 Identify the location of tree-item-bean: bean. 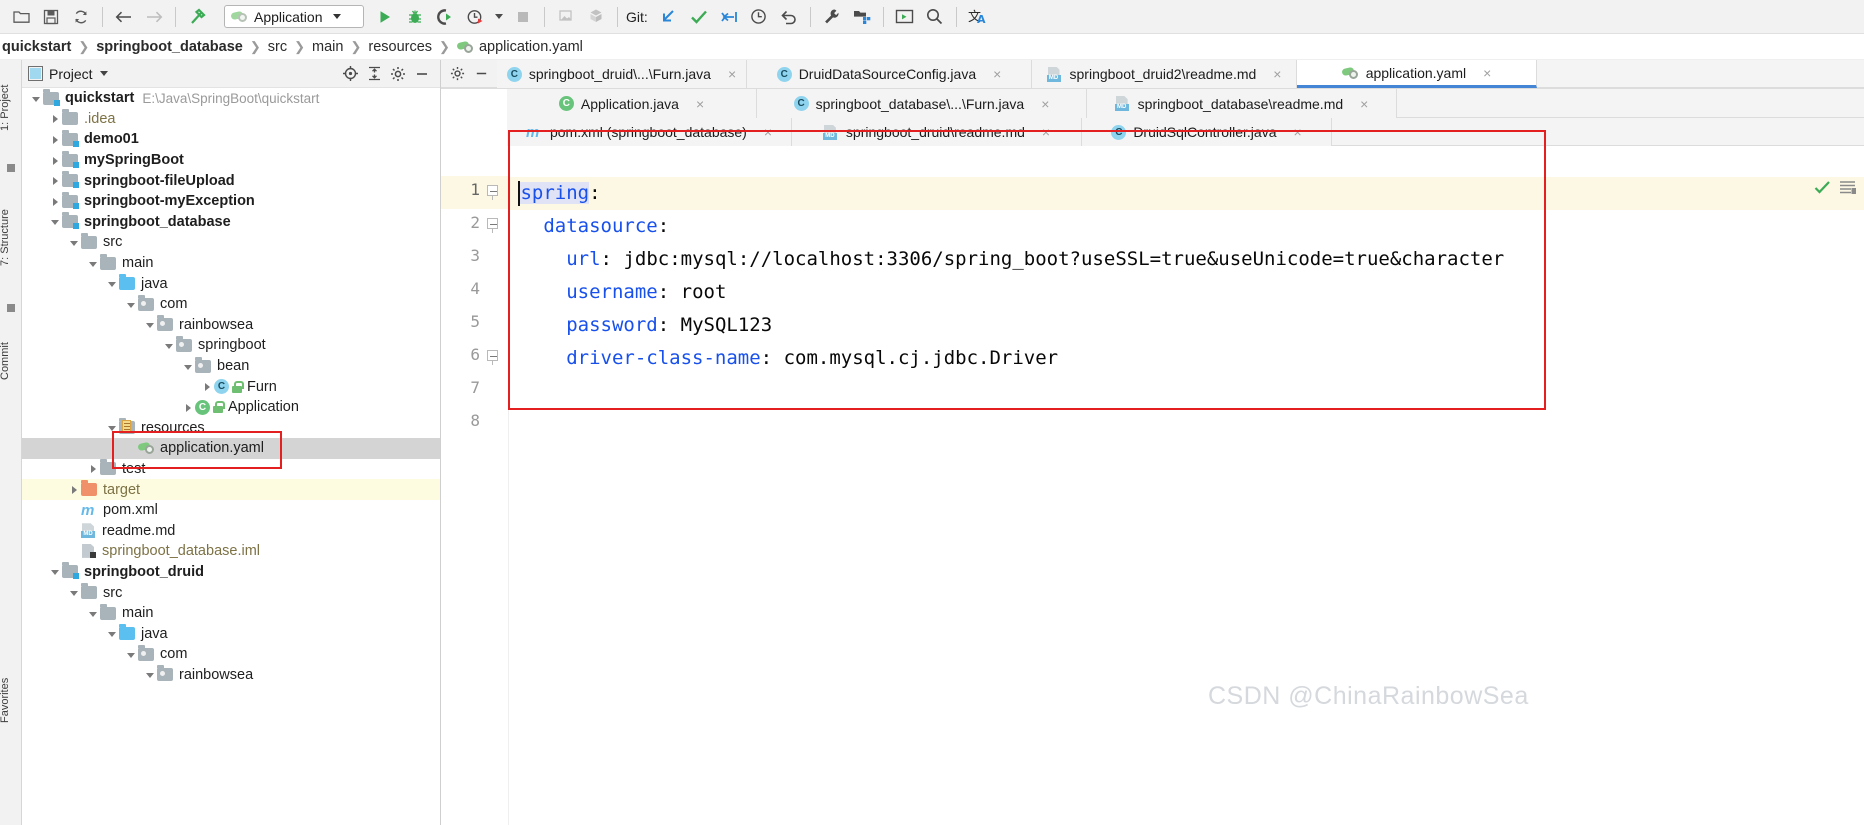
(231, 366).